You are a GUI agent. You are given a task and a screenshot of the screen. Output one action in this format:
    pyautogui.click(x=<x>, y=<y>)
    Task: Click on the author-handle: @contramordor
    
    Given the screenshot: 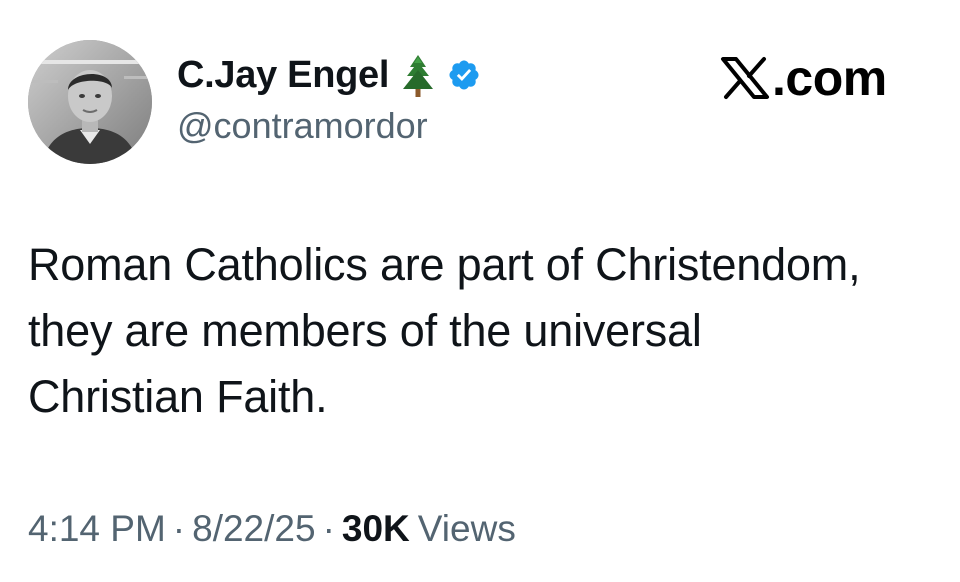 What is the action you would take?
    pyautogui.click(x=302, y=126)
    